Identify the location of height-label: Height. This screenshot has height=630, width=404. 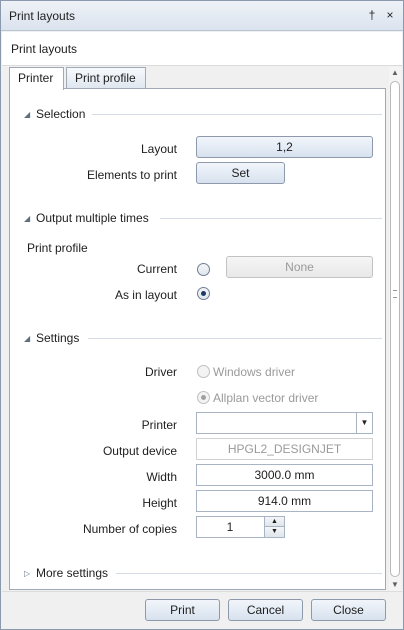
(159, 503).